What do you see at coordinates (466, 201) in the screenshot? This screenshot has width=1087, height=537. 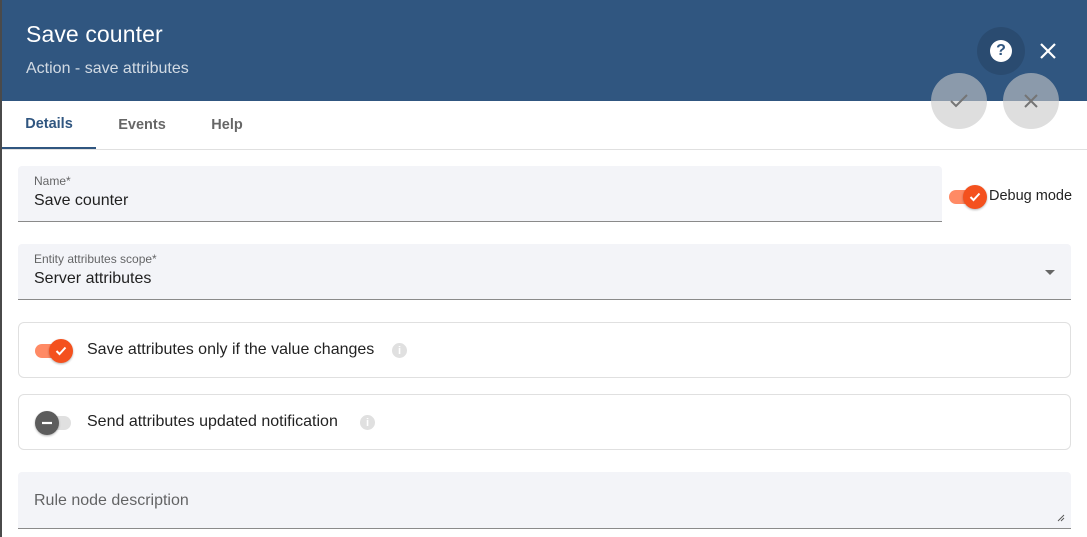 I see `name-input` at bounding box center [466, 201].